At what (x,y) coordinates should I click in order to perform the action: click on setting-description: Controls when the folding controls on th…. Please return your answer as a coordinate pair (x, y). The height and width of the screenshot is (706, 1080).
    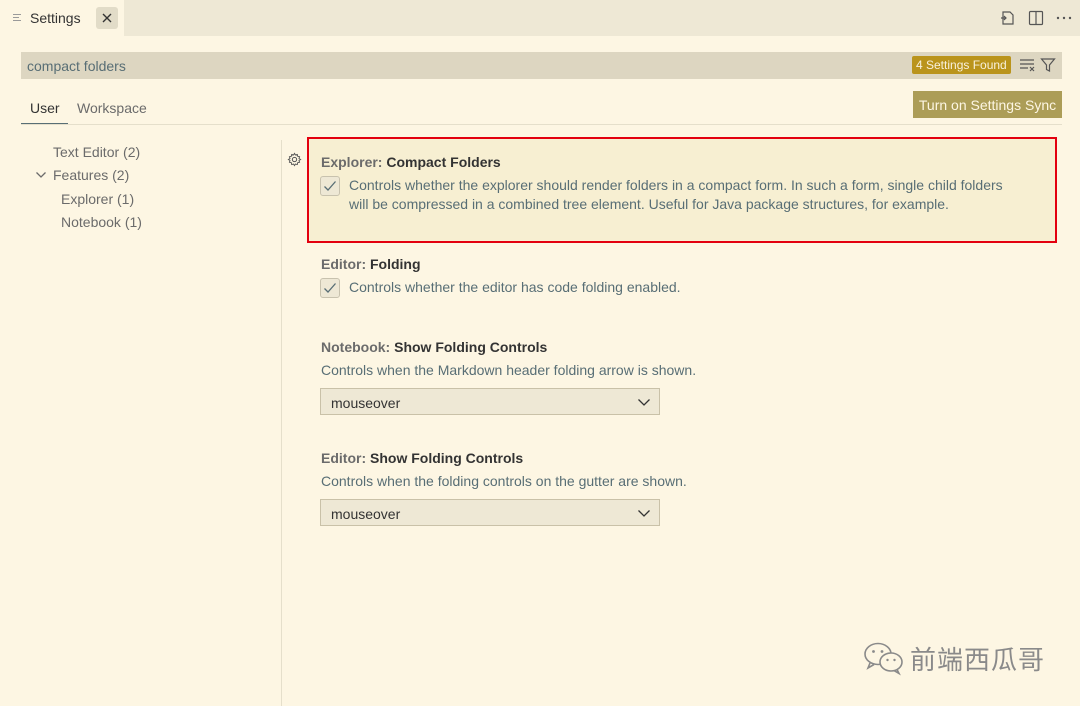
    Looking at the image, I should click on (504, 481).